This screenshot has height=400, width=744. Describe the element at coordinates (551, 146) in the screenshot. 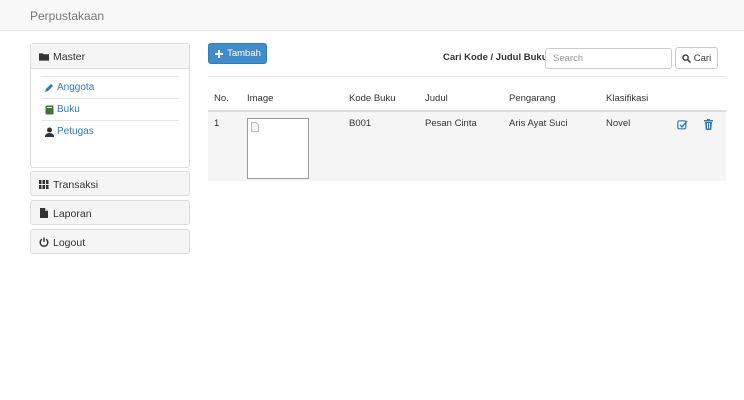

I see `cell-pengarang: Aris Ayat Suci` at that location.